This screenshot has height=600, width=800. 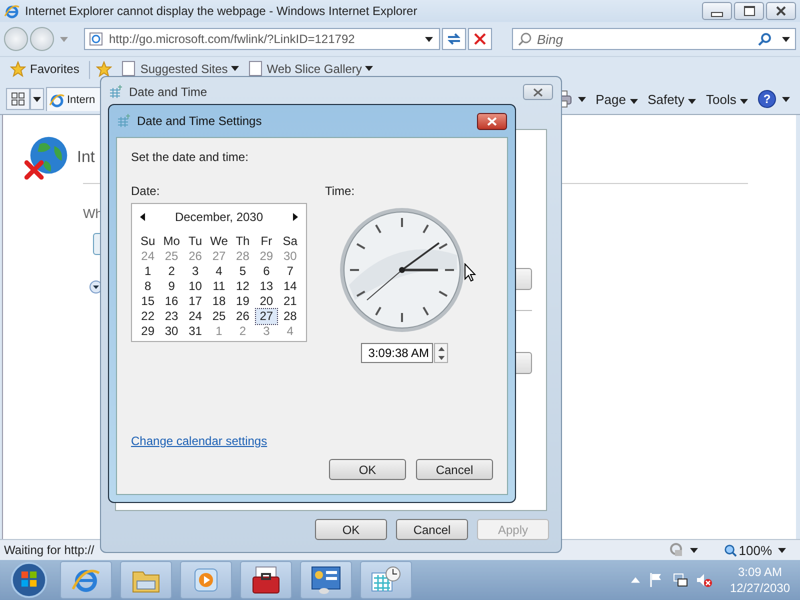 I want to click on time-label: Time:, so click(x=340, y=191).